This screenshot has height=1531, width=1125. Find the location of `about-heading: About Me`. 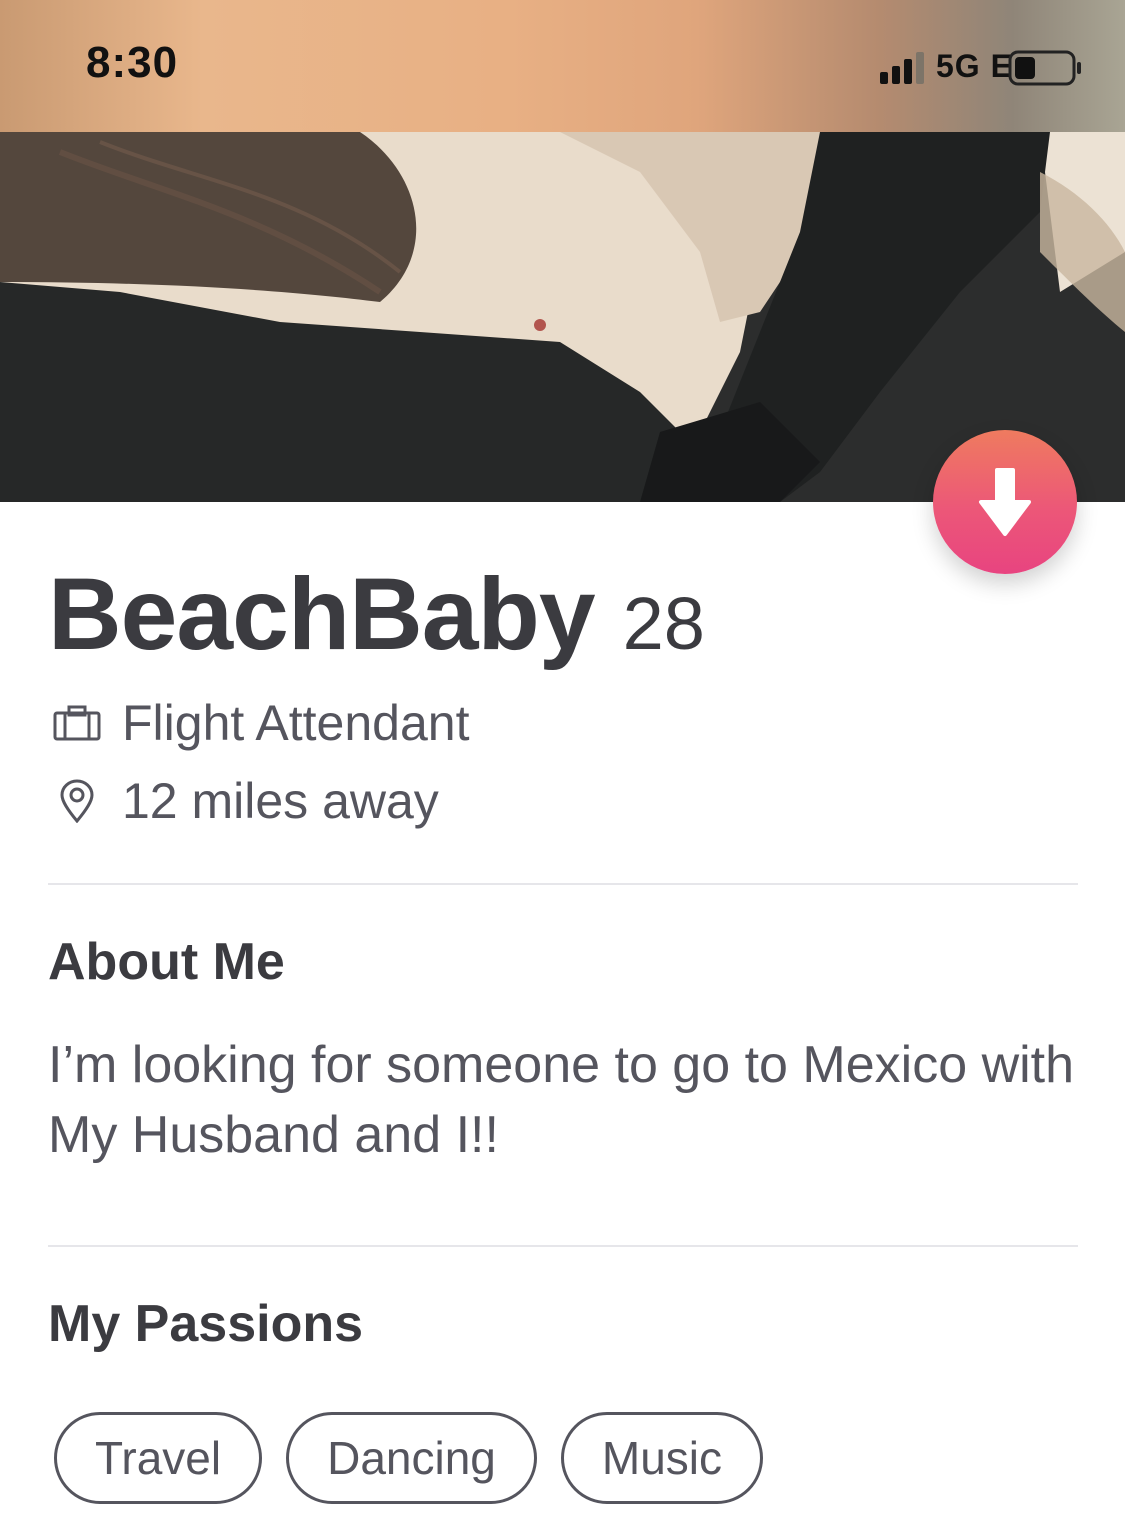

about-heading: About Me is located at coordinates (166, 962).